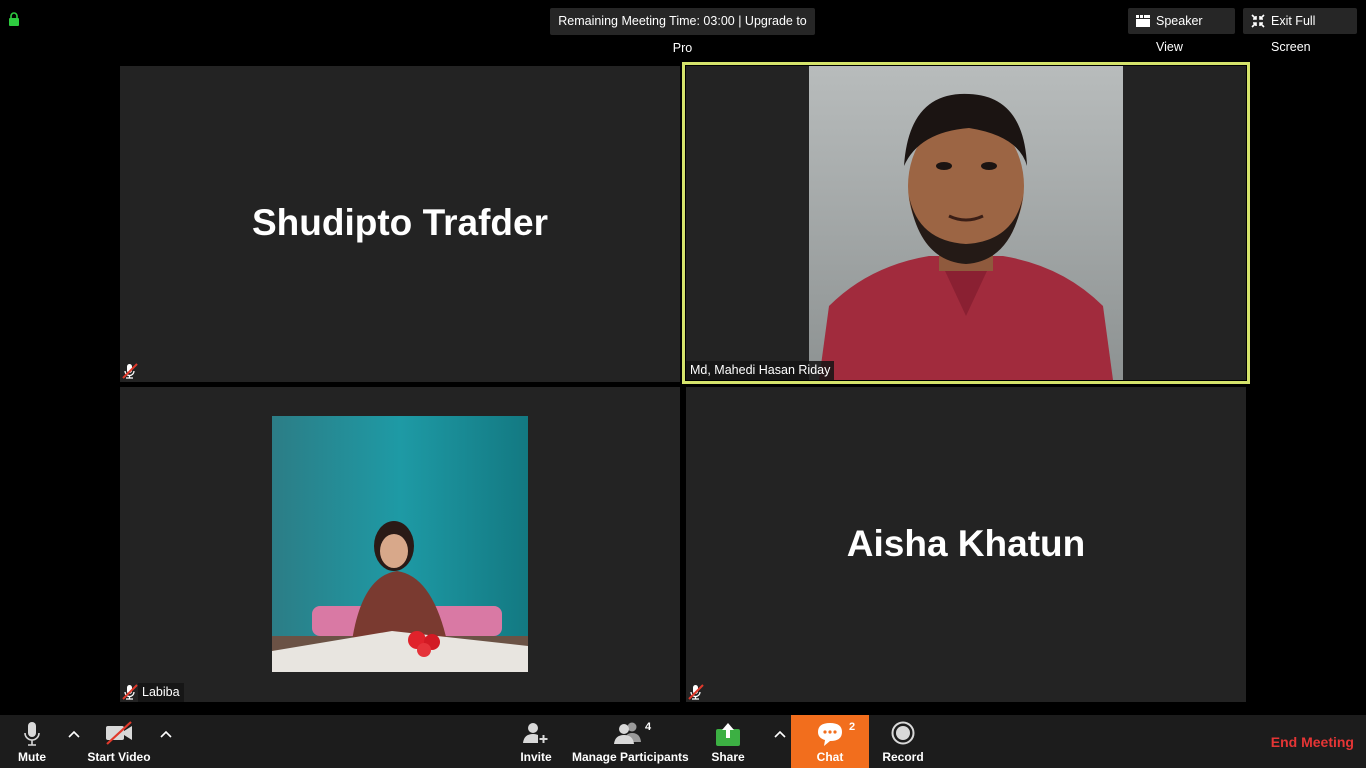  Describe the element at coordinates (536, 733) in the screenshot. I see `add-person-icon` at that location.